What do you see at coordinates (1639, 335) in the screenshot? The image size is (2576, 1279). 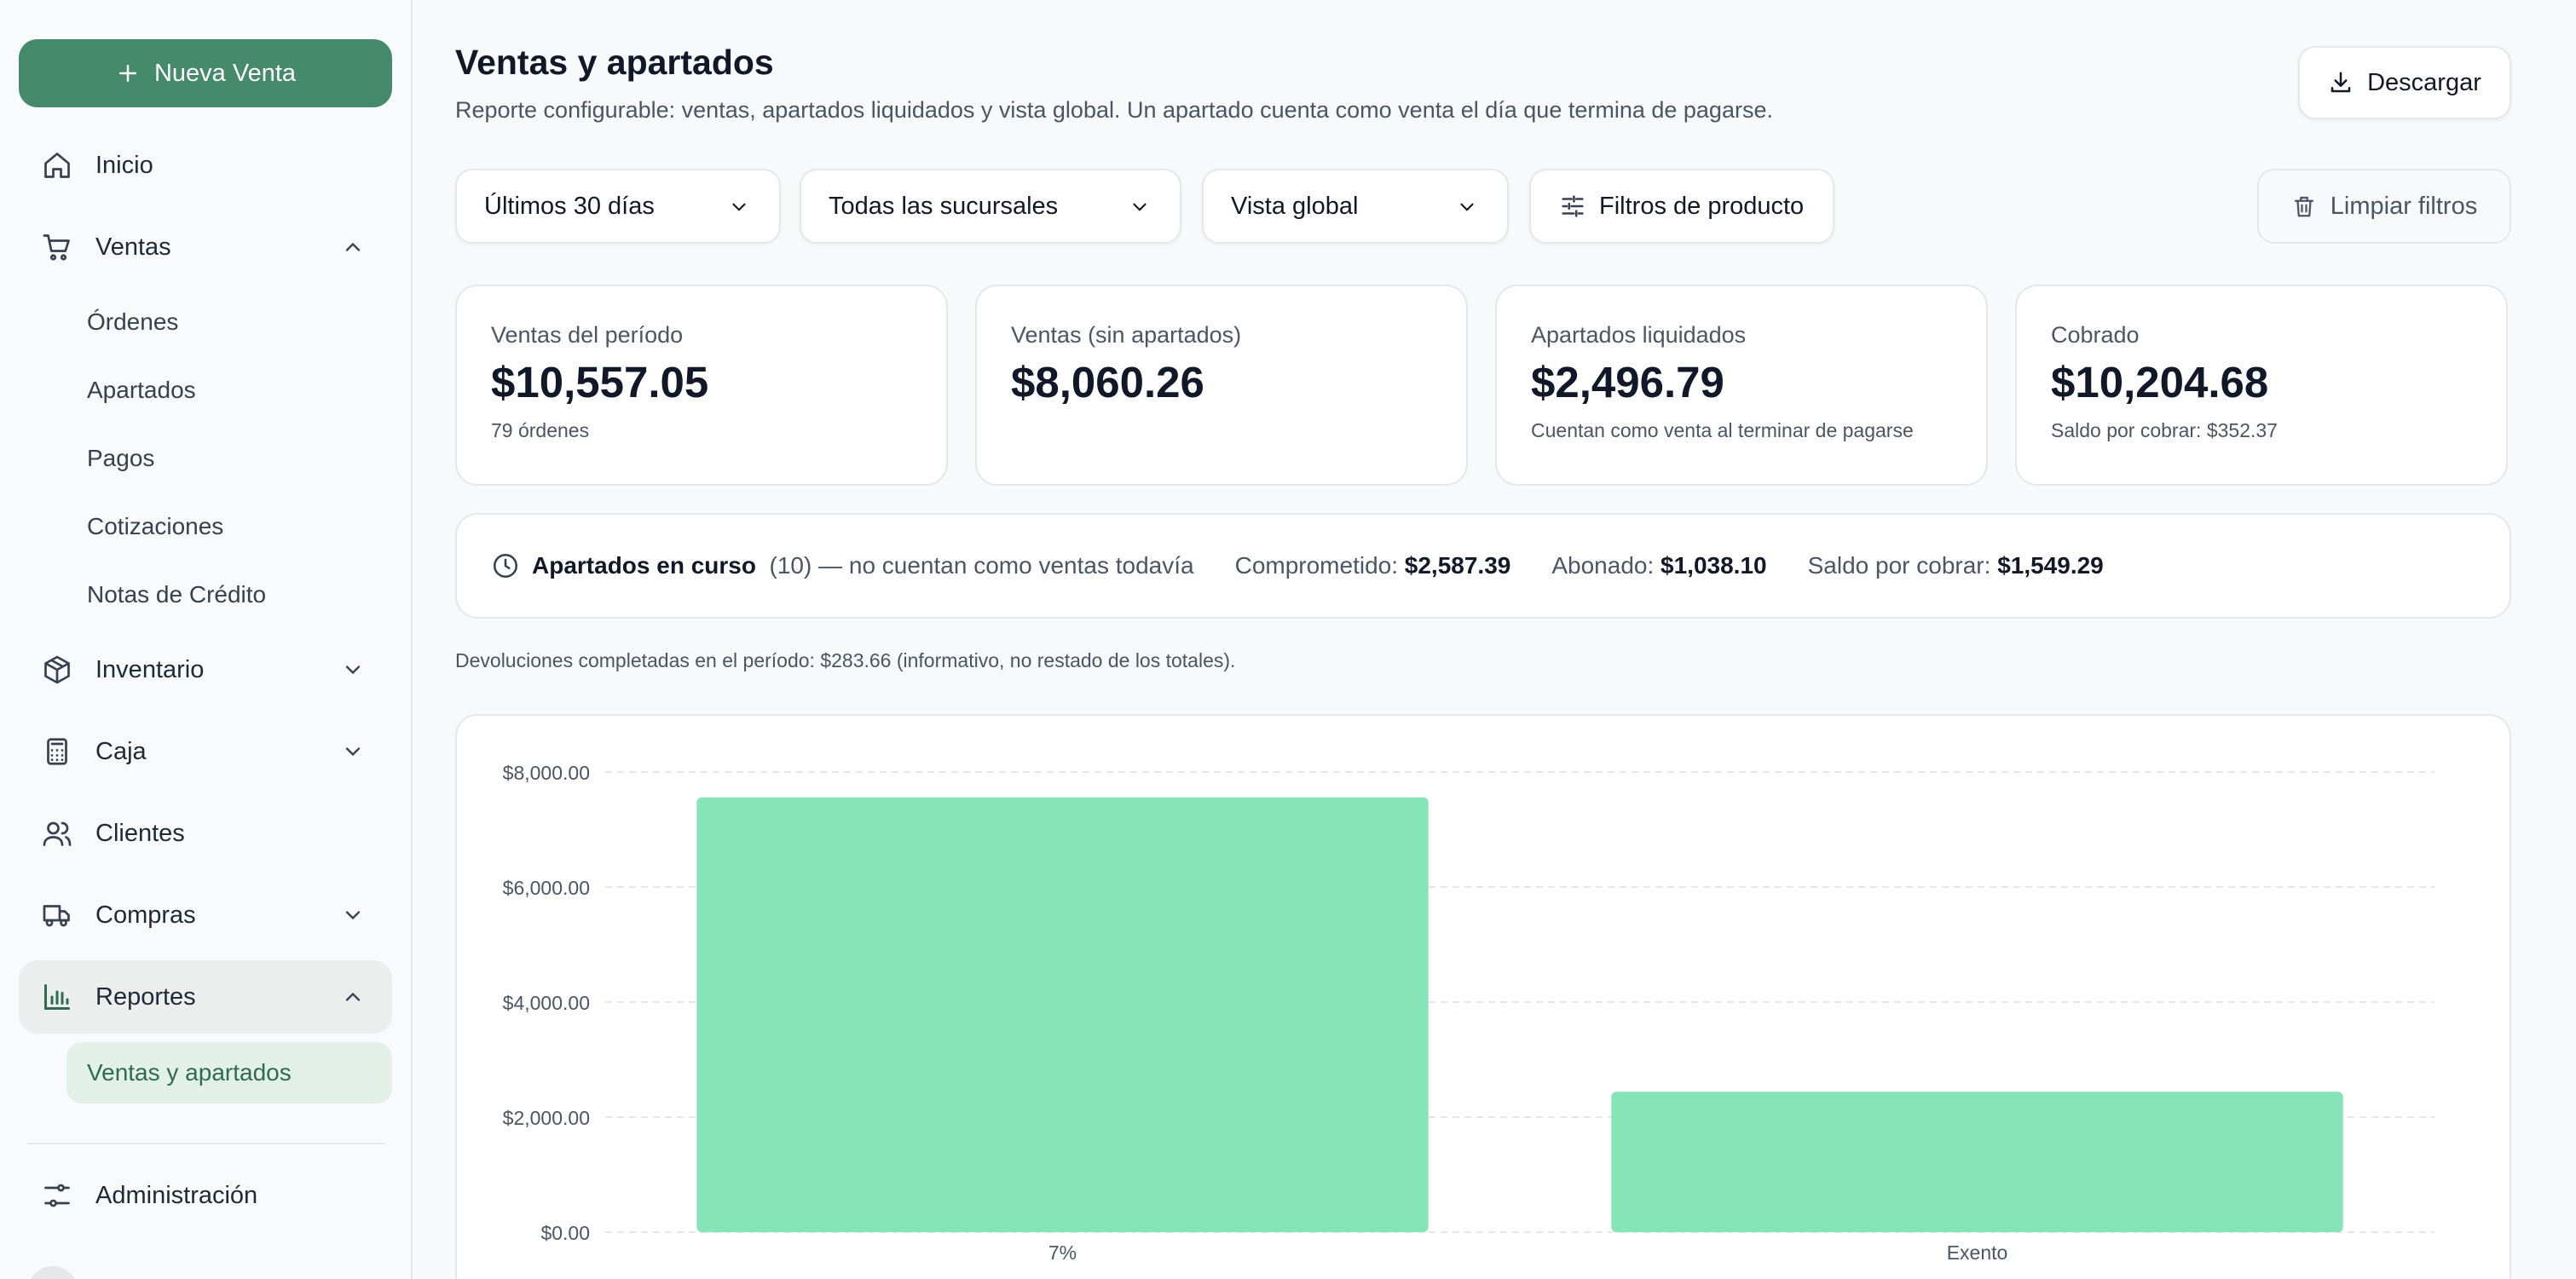 I see `stat-label: Apartados liquidados` at bounding box center [1639, 335].